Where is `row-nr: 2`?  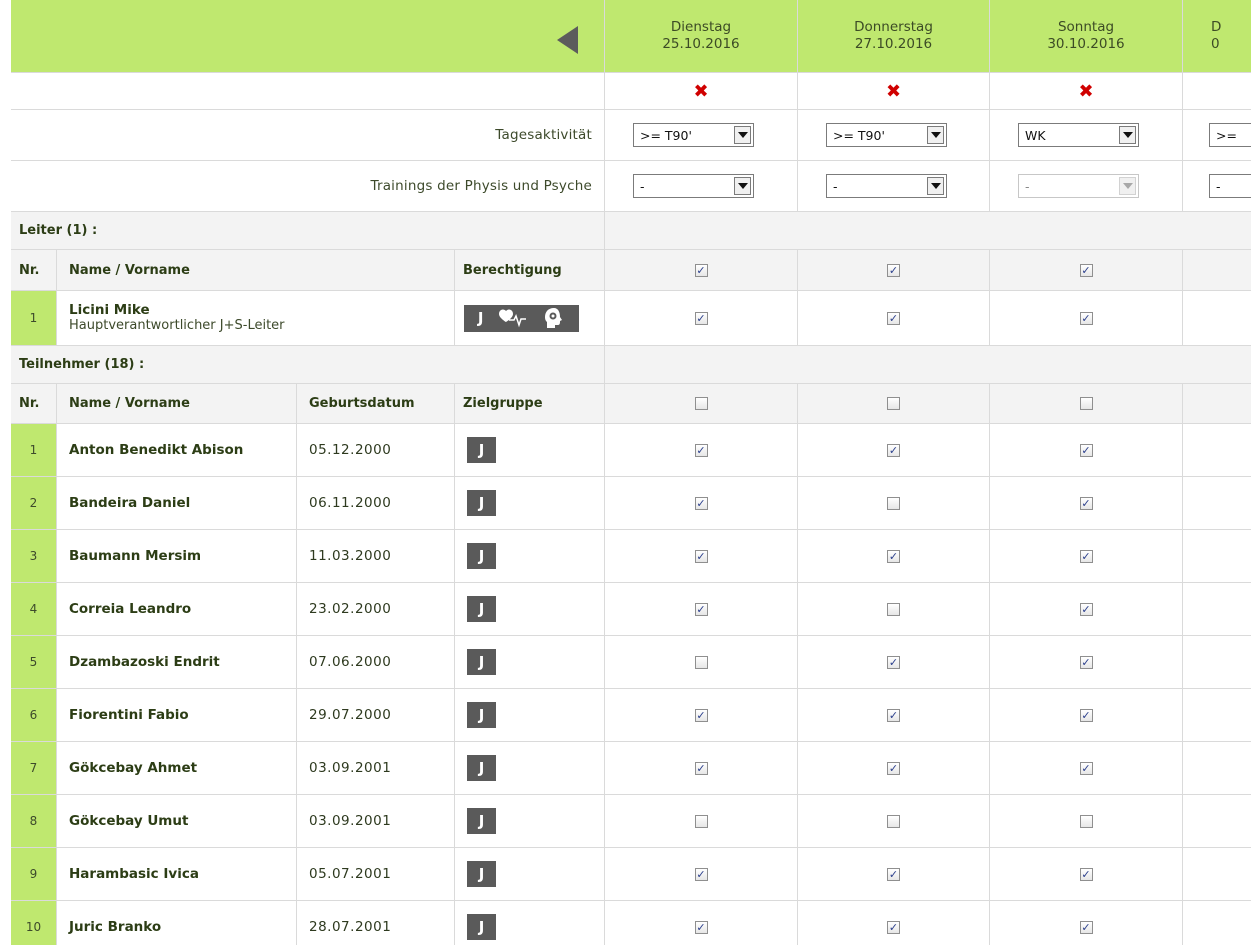 row-nr: 2 is located at coordinates (34, 503).